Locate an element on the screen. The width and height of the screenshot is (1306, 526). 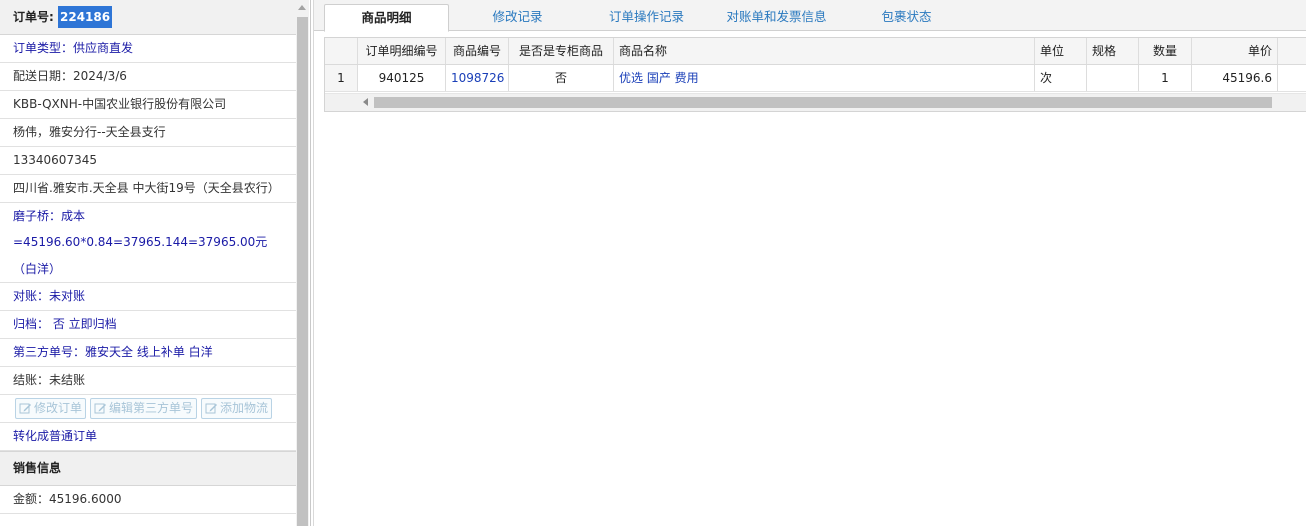
add-logistics-label: 添加物流 is located at coordinates (244, 408).